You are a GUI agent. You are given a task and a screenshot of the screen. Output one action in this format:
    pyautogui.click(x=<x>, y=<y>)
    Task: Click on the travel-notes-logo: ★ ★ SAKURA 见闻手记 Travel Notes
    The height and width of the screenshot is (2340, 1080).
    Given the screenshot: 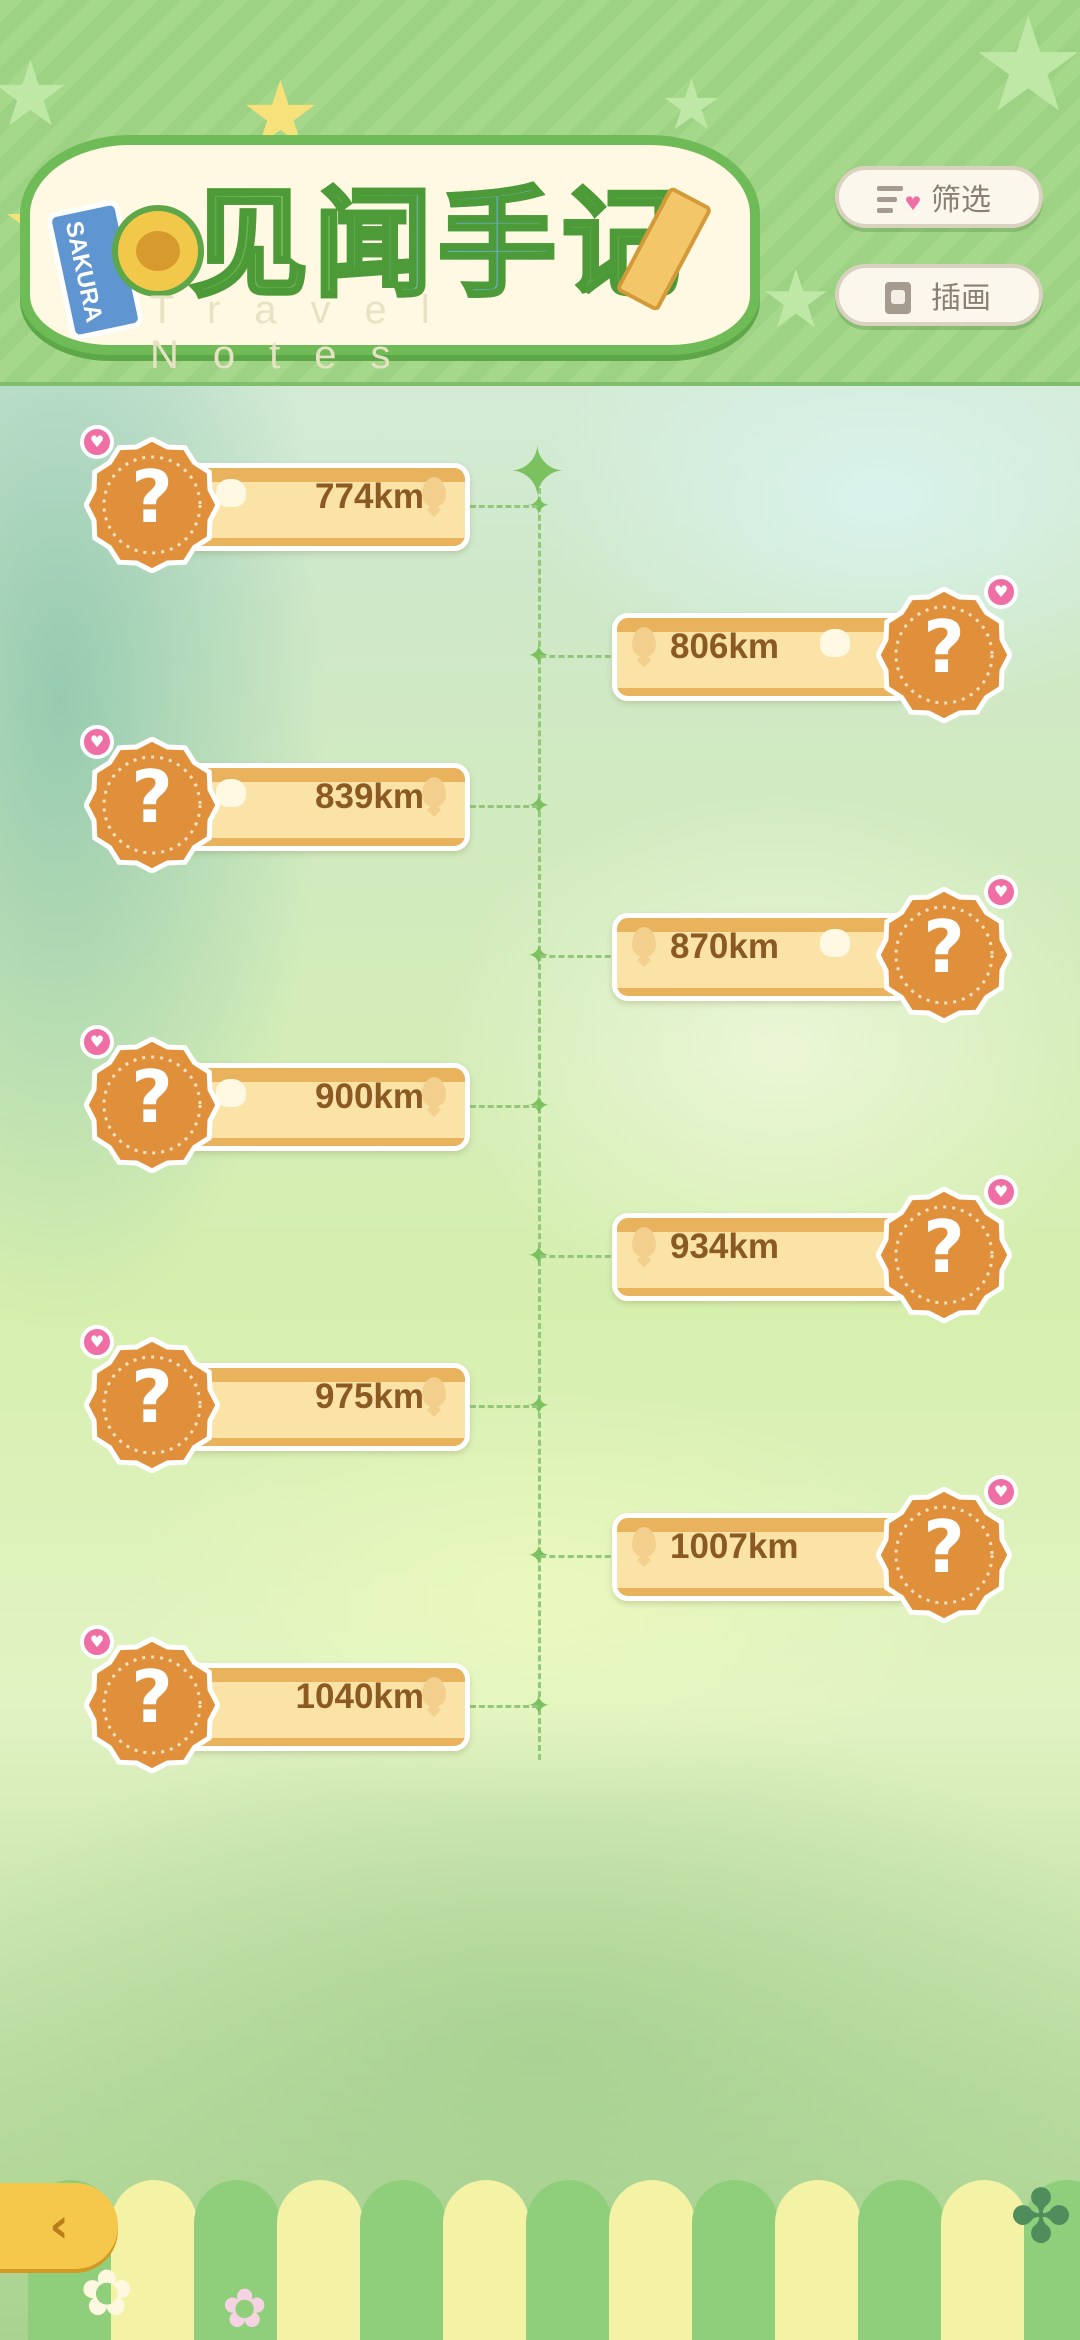 What is the action you would take?
    pyautogui.click(x=380, y=223)
    